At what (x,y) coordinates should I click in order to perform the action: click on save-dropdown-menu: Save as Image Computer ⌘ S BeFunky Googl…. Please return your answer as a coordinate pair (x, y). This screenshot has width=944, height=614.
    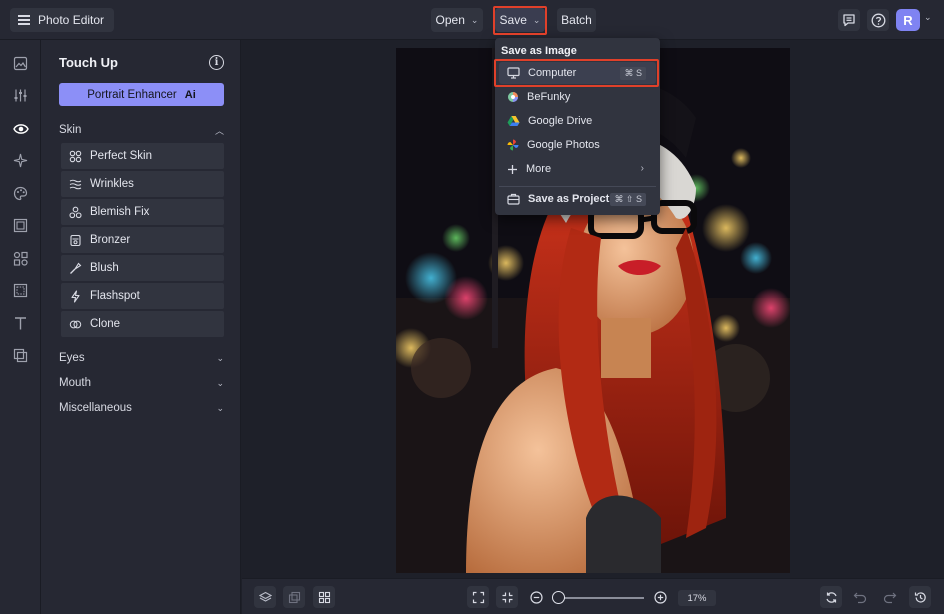
    Looking at the image, I should click on (577, 126).